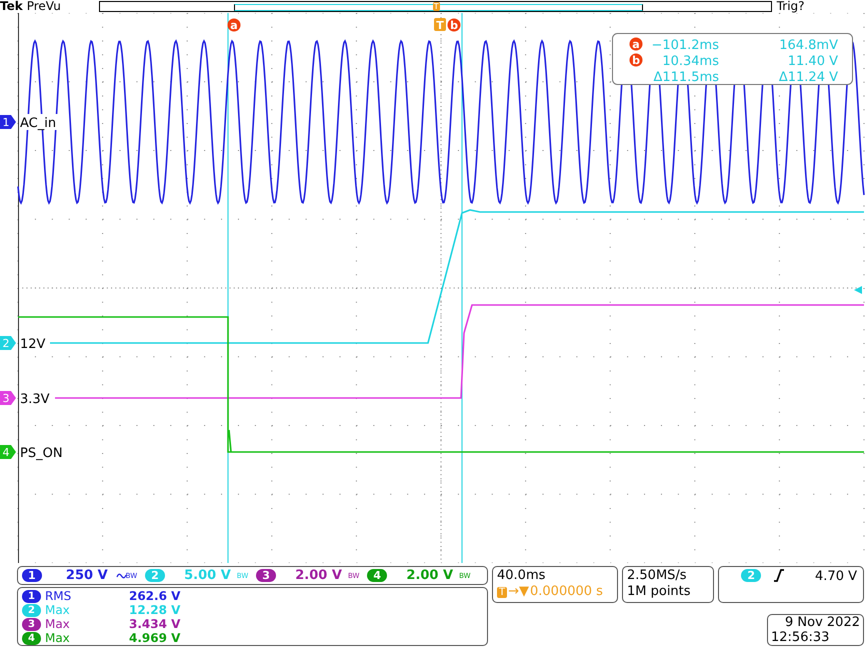 This screenshot has height=648, width=866. Describe the element at coordinates (86, 575) in the screenshot. I see `volts-per-division: 250 V` at that location.